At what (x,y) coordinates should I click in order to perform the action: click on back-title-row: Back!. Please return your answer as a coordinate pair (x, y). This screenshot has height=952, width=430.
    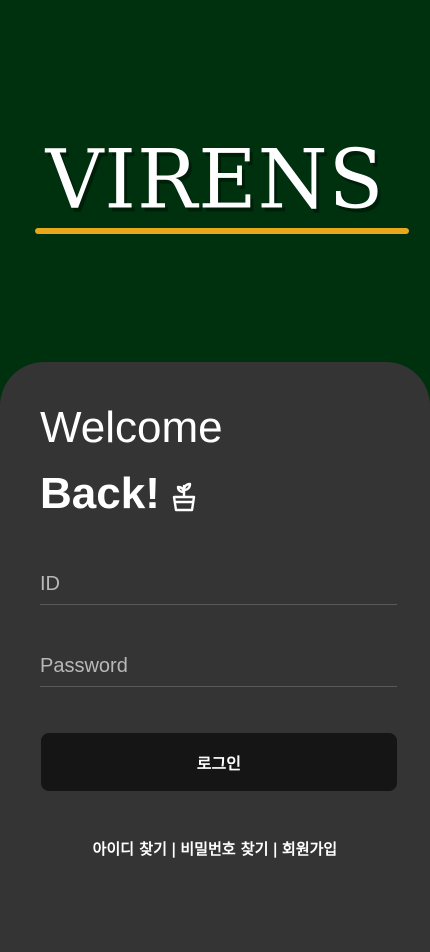
    Looking at the image, I should click on (119, 494).